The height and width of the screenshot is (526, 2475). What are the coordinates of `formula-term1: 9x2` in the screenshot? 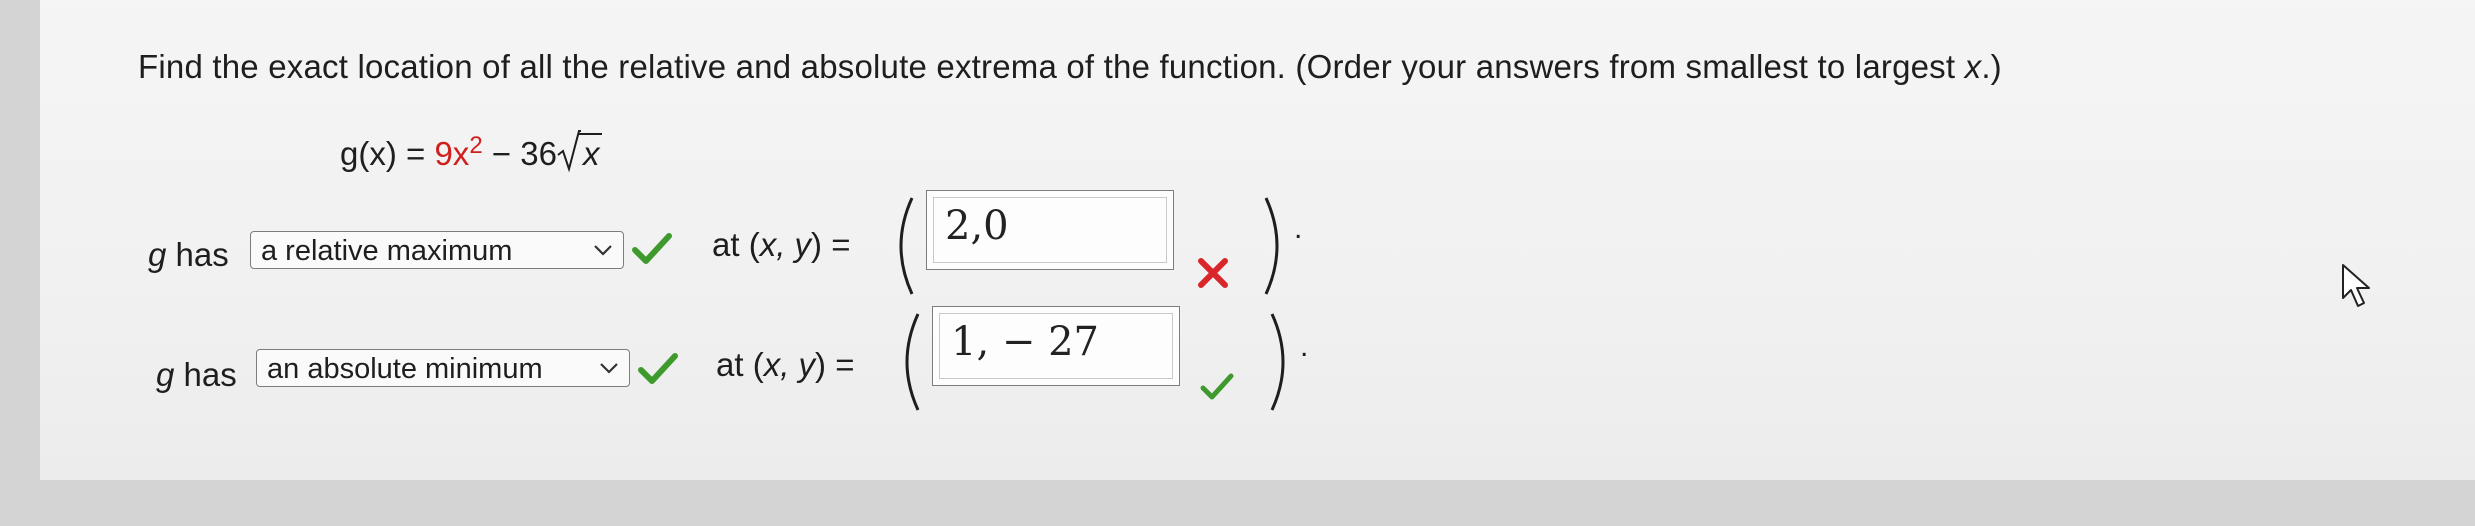 It's located at (458, 152).